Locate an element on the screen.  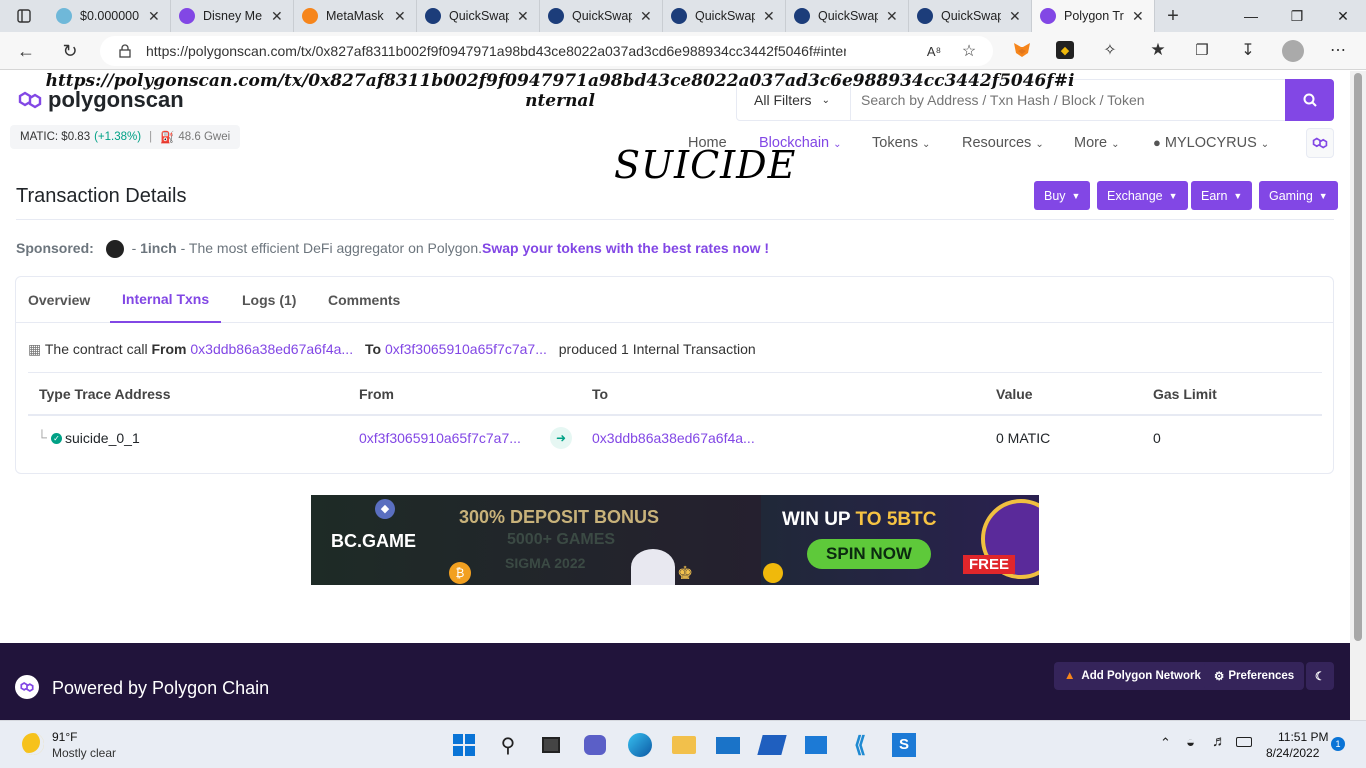
page-scrollbar is located at coordinates (1358, 395).